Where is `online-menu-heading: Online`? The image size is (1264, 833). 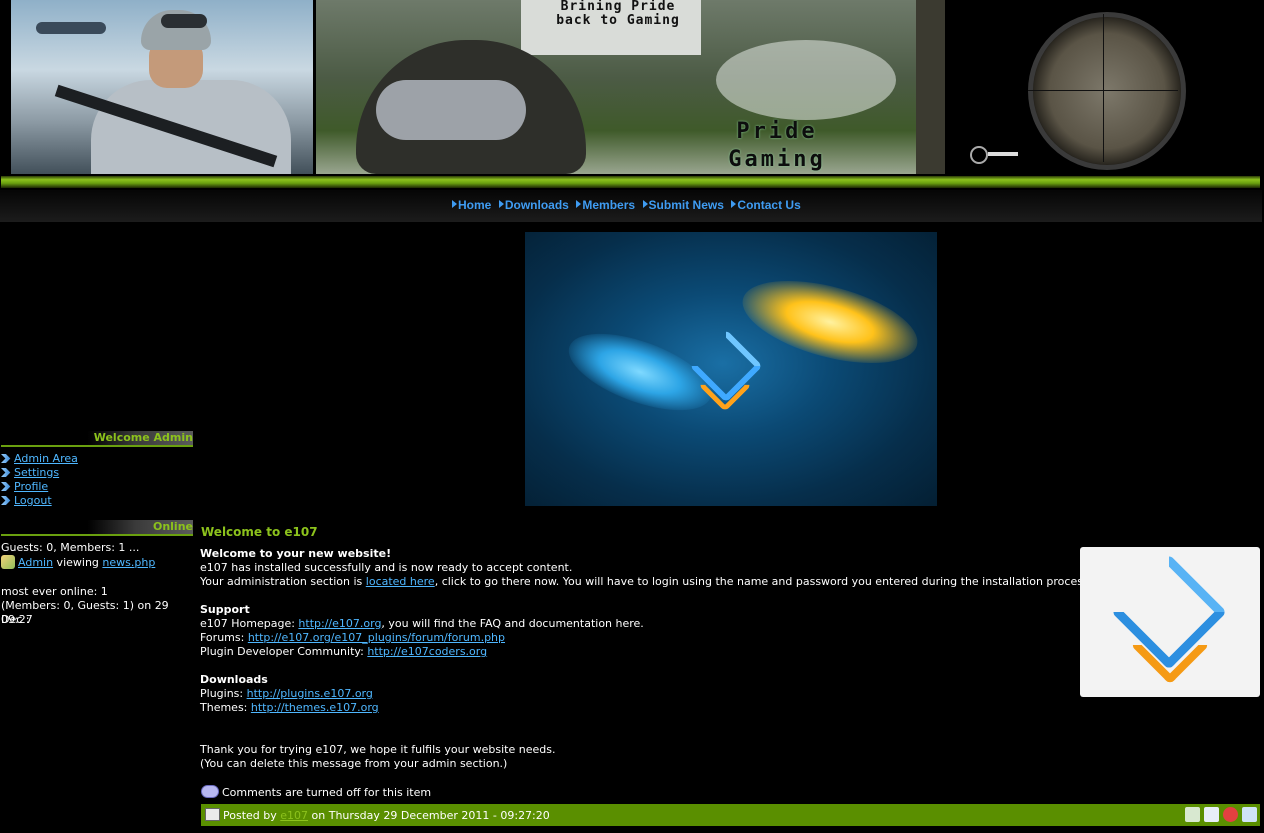
online-menu-heading: Online is located at coordinates (97, 528).